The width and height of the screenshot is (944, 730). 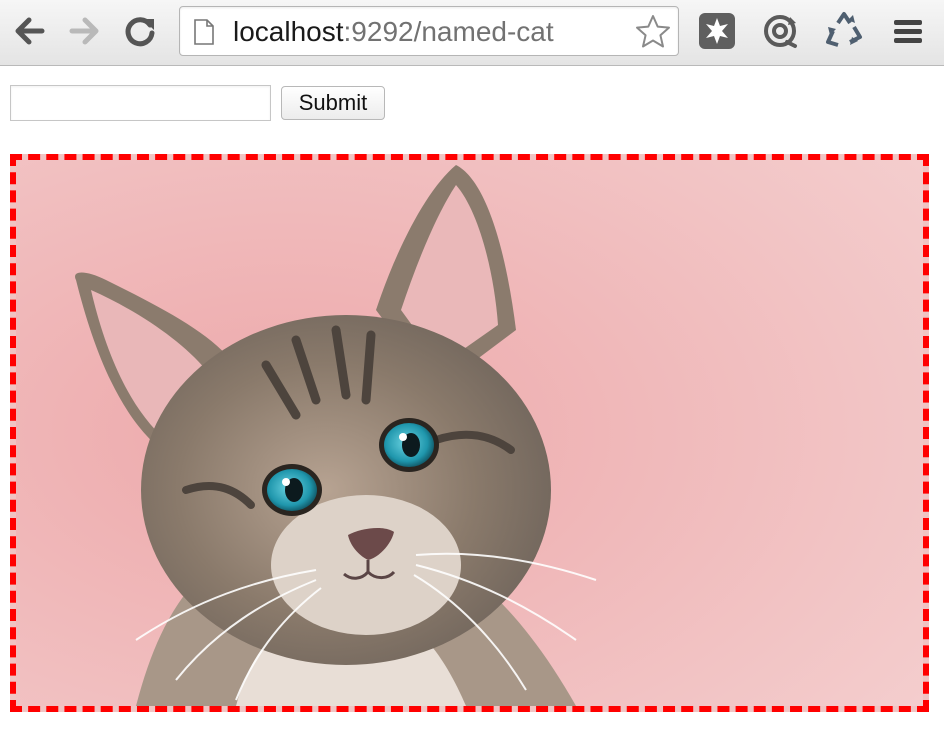 I want to click on recycle-extension-icon, so click(x=844, y=29).